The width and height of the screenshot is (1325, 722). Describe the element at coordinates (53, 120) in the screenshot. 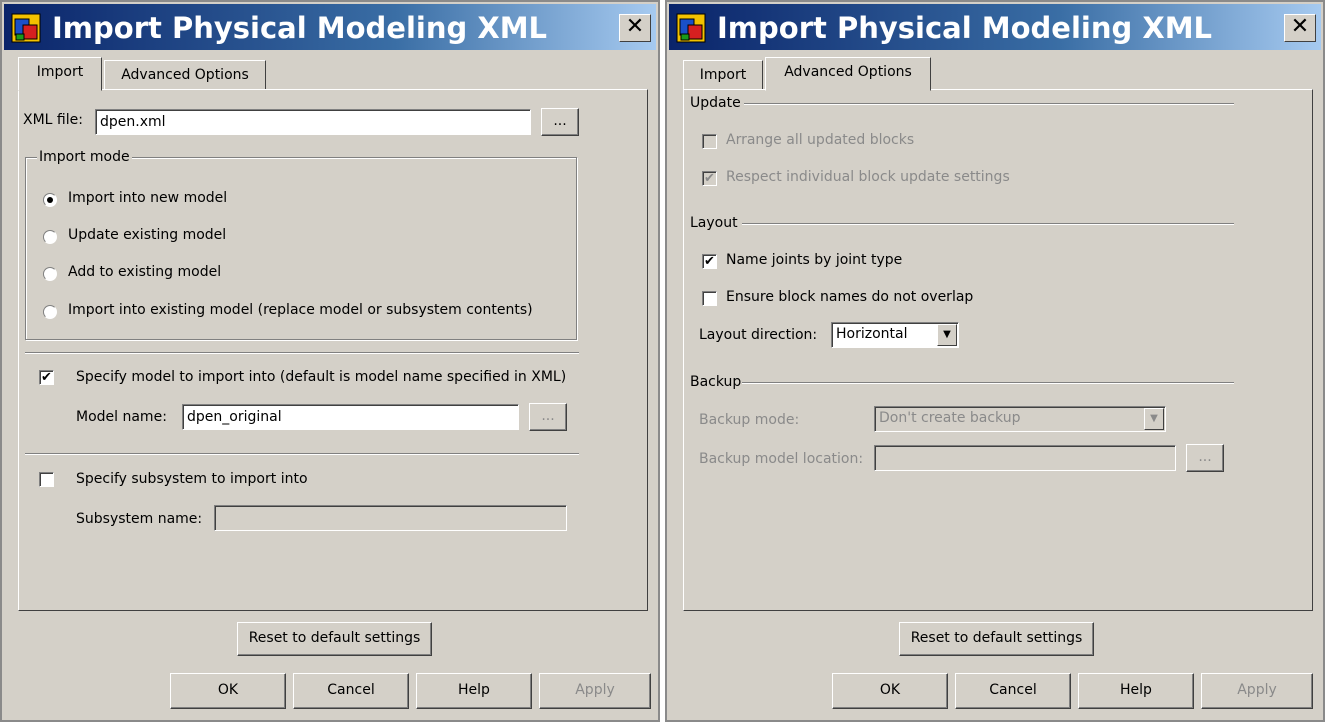

I see `xml-file-label: XML file:` at that location.